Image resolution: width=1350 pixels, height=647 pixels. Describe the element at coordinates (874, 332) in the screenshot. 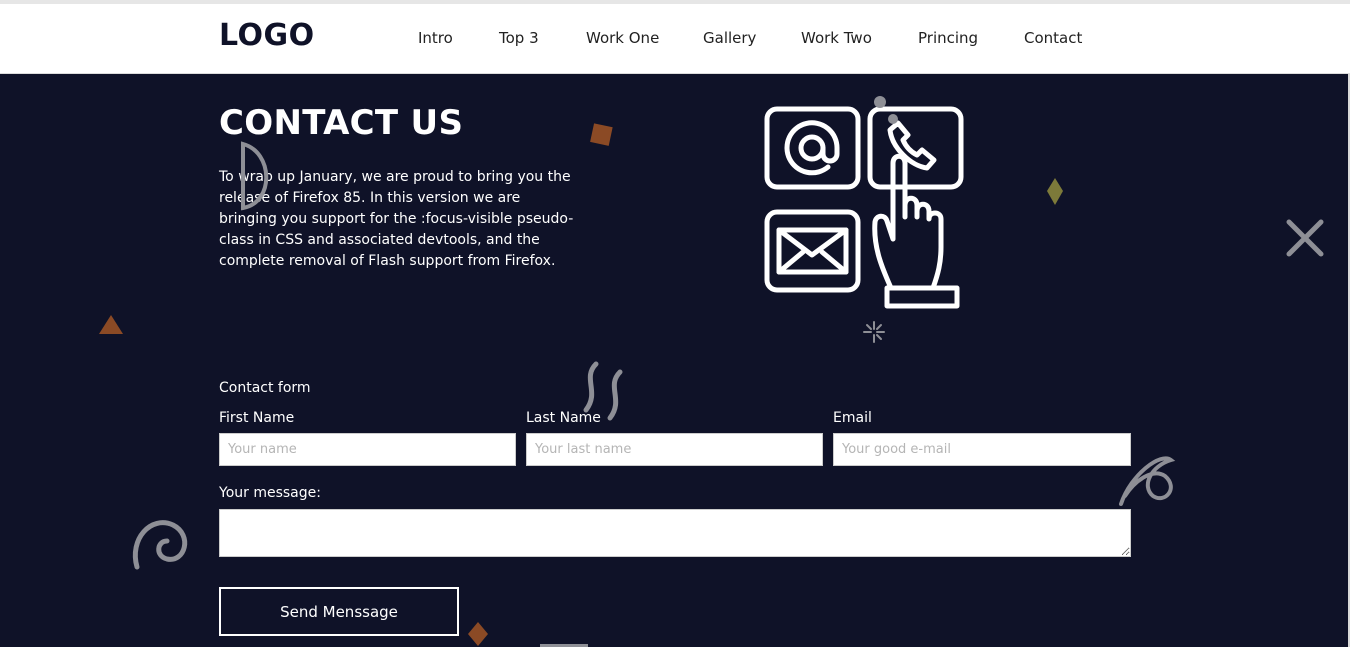

I see `confetti-burst-icon` at that location.